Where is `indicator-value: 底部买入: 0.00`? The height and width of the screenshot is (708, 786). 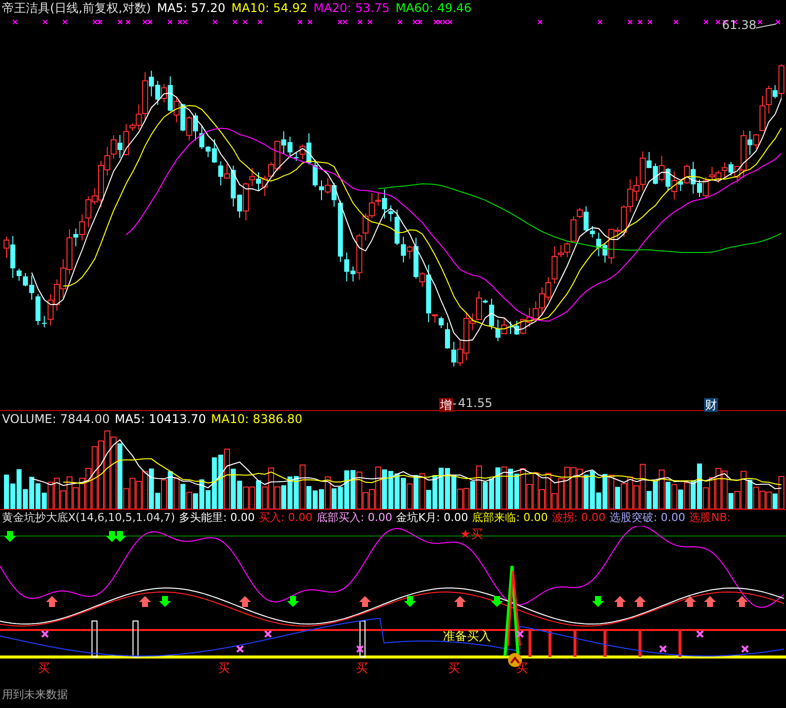
indicator-value: 底部买入: 0.00 is located at coordinates (354, 518).